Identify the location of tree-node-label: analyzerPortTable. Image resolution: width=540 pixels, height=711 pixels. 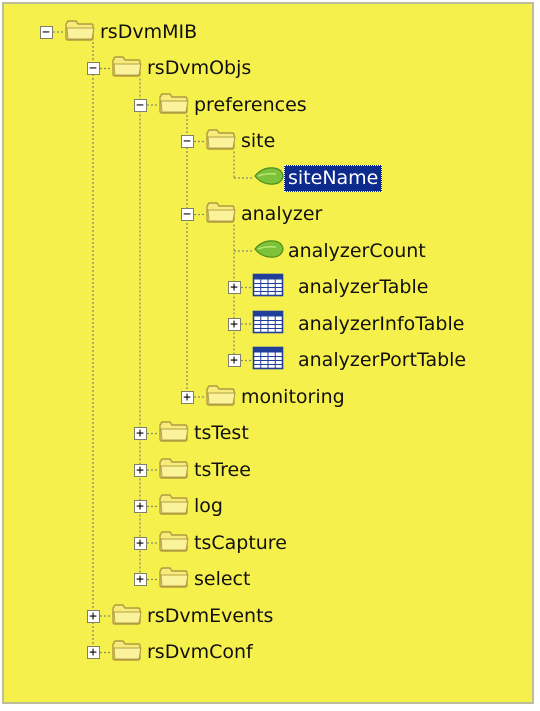
(382, 360).